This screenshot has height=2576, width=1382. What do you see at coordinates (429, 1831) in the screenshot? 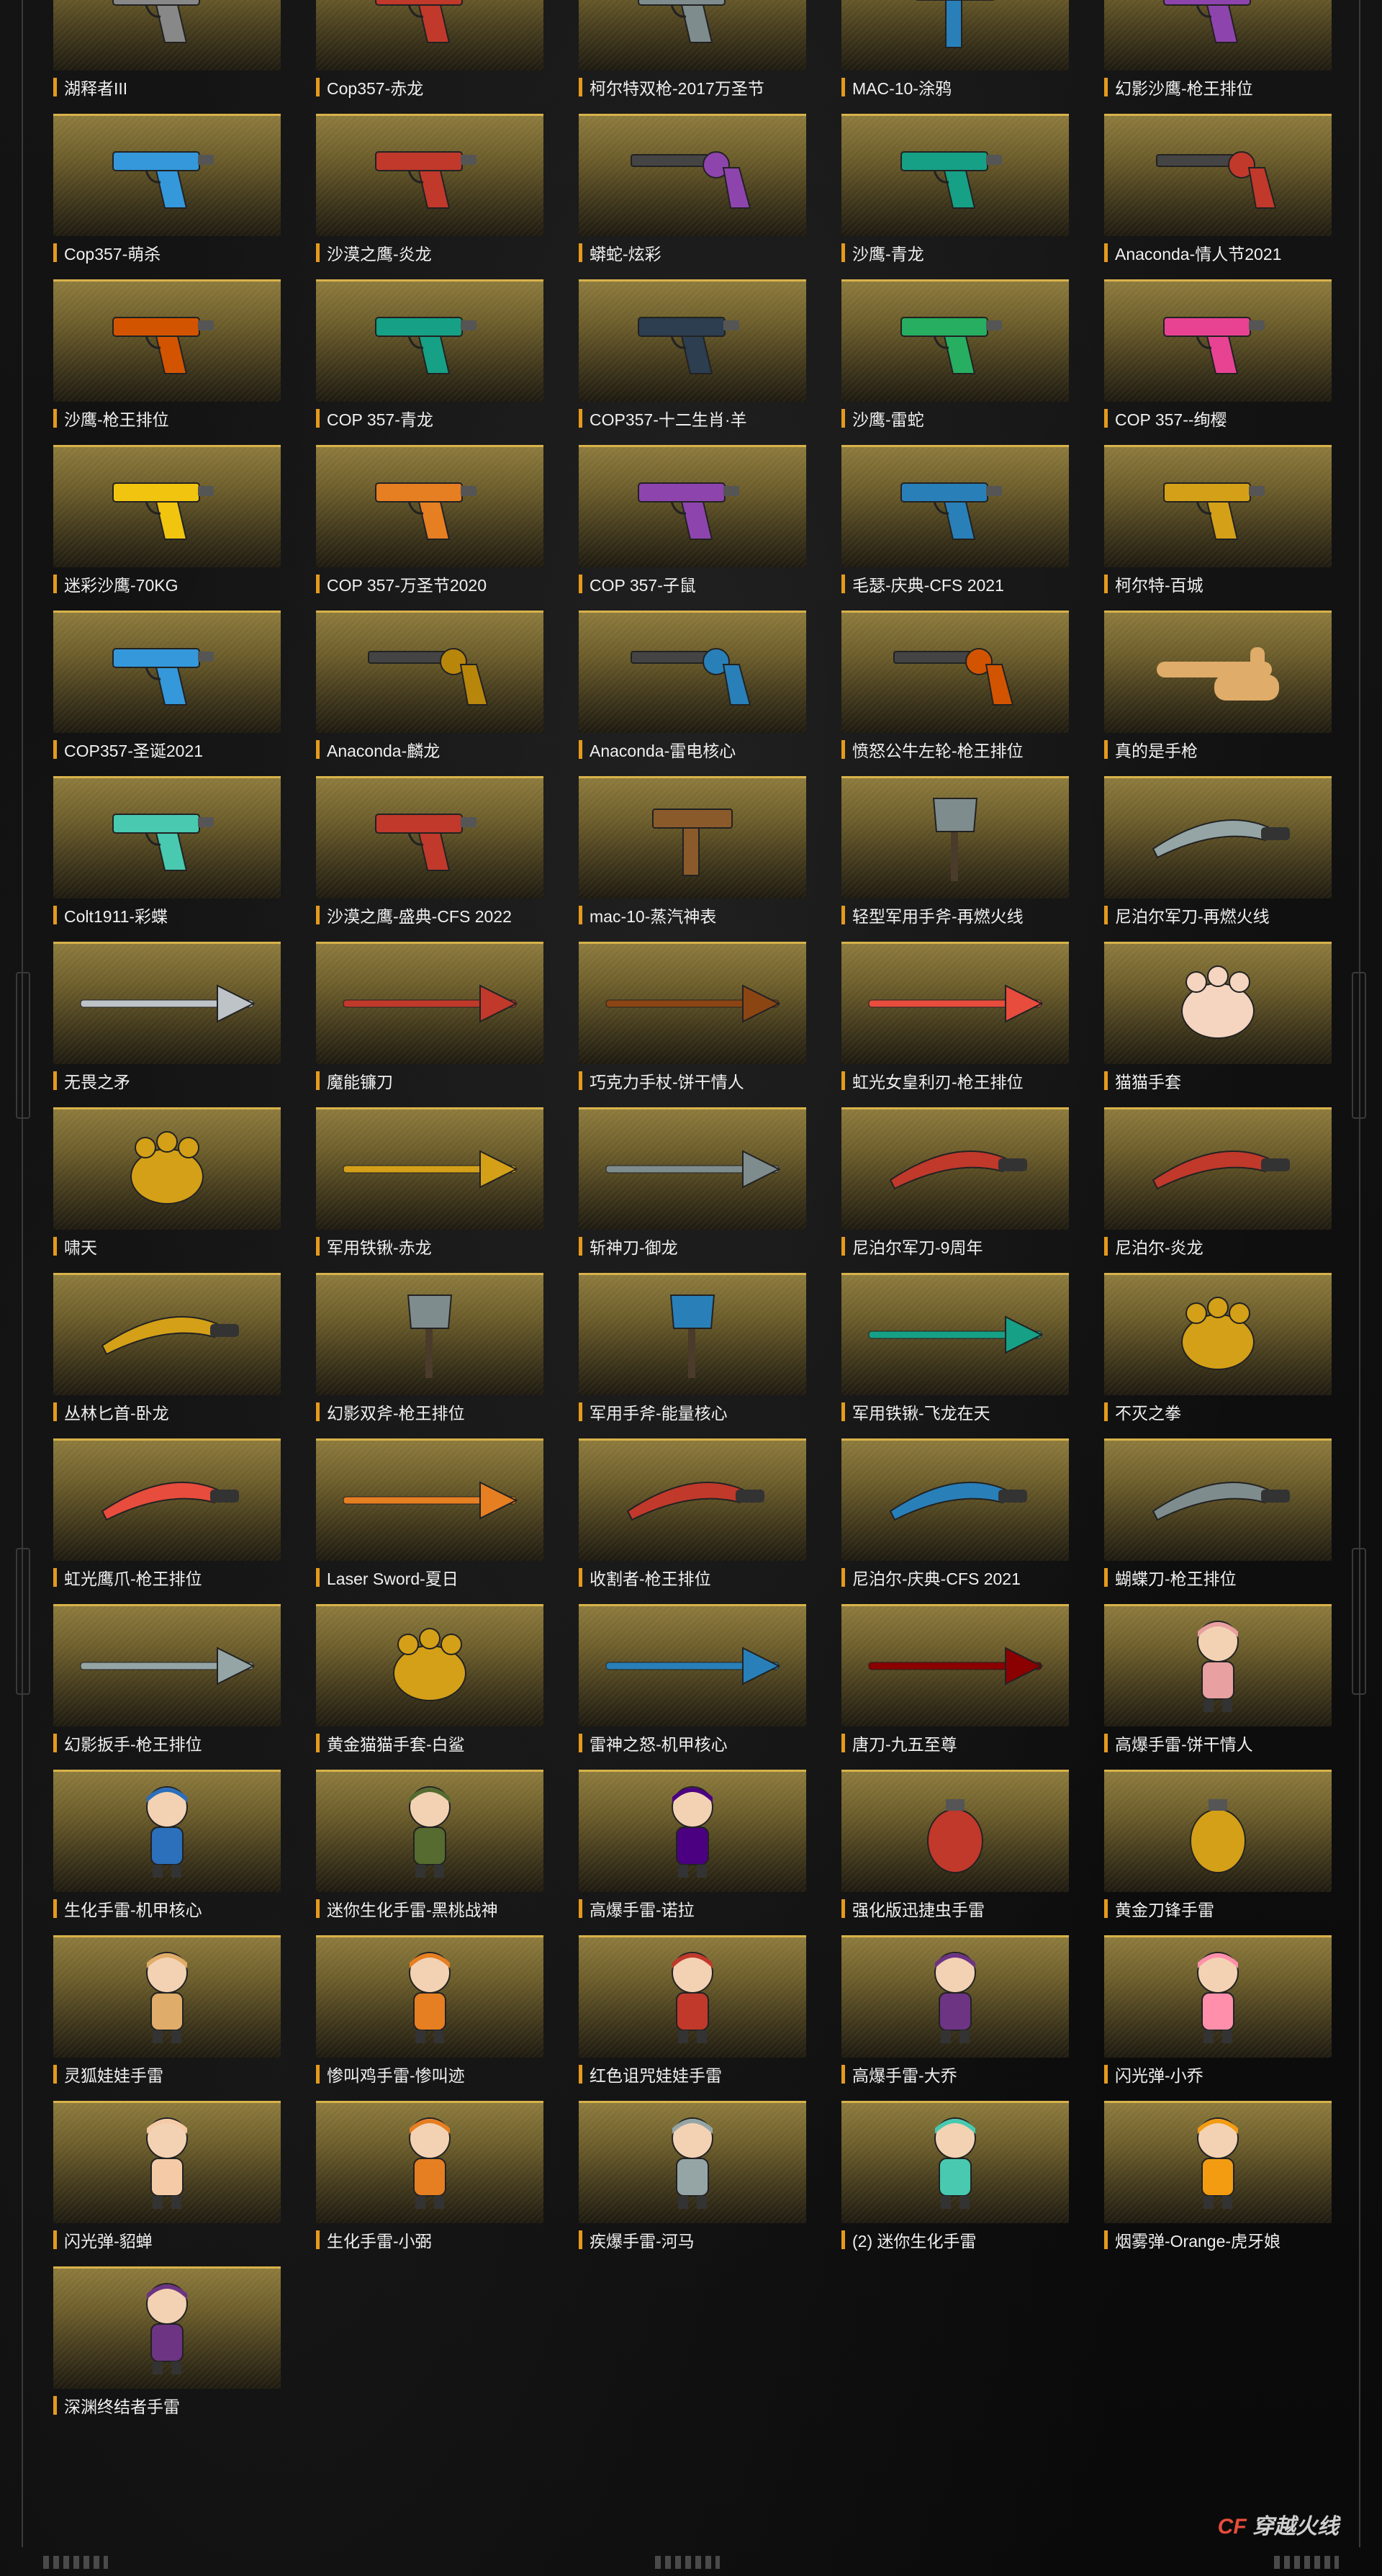
I see `grenade-doll-icon` at bounding box center [429, 1831].